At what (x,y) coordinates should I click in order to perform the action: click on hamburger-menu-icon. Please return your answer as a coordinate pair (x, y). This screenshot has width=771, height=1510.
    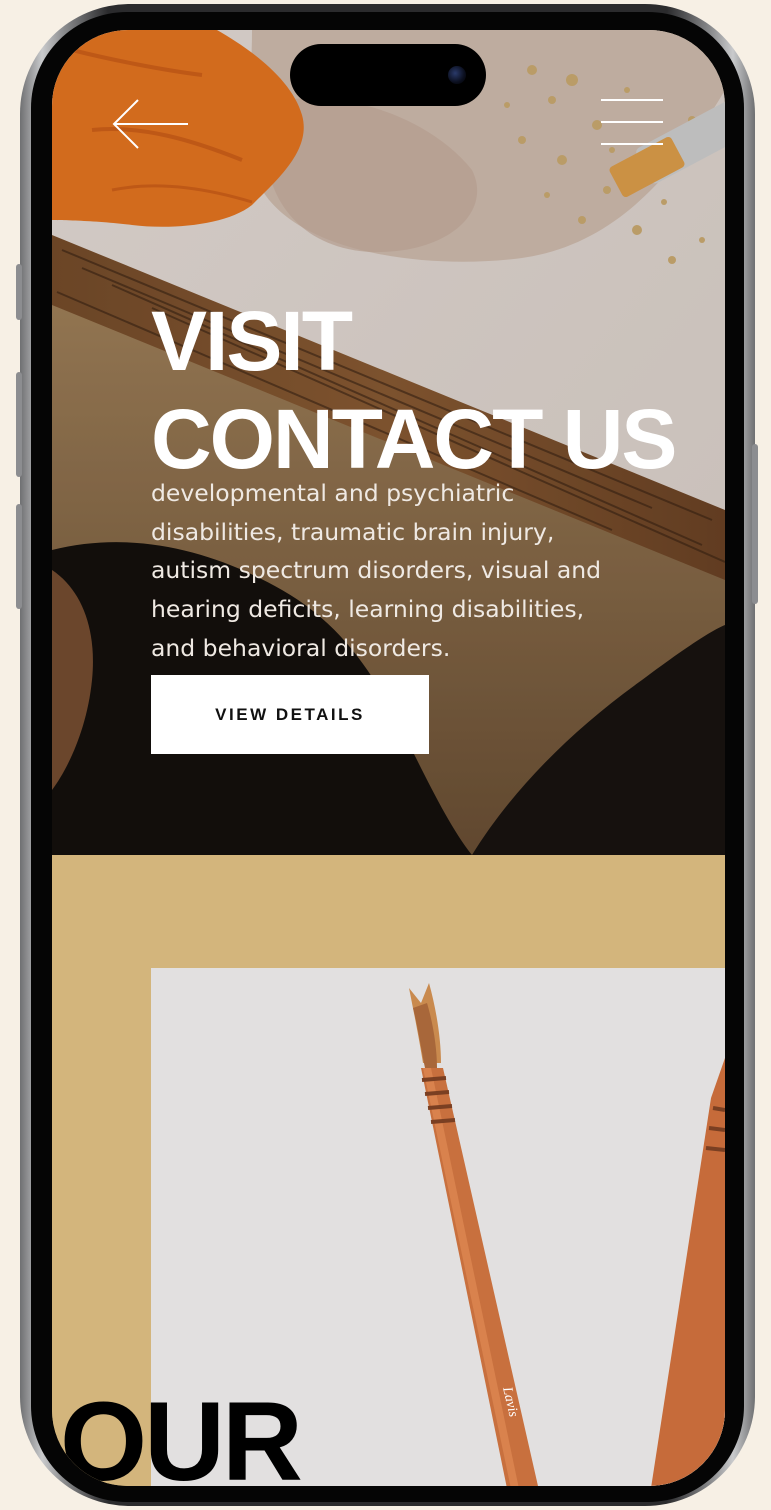
    Looking at the image, I should click on (632, 122).